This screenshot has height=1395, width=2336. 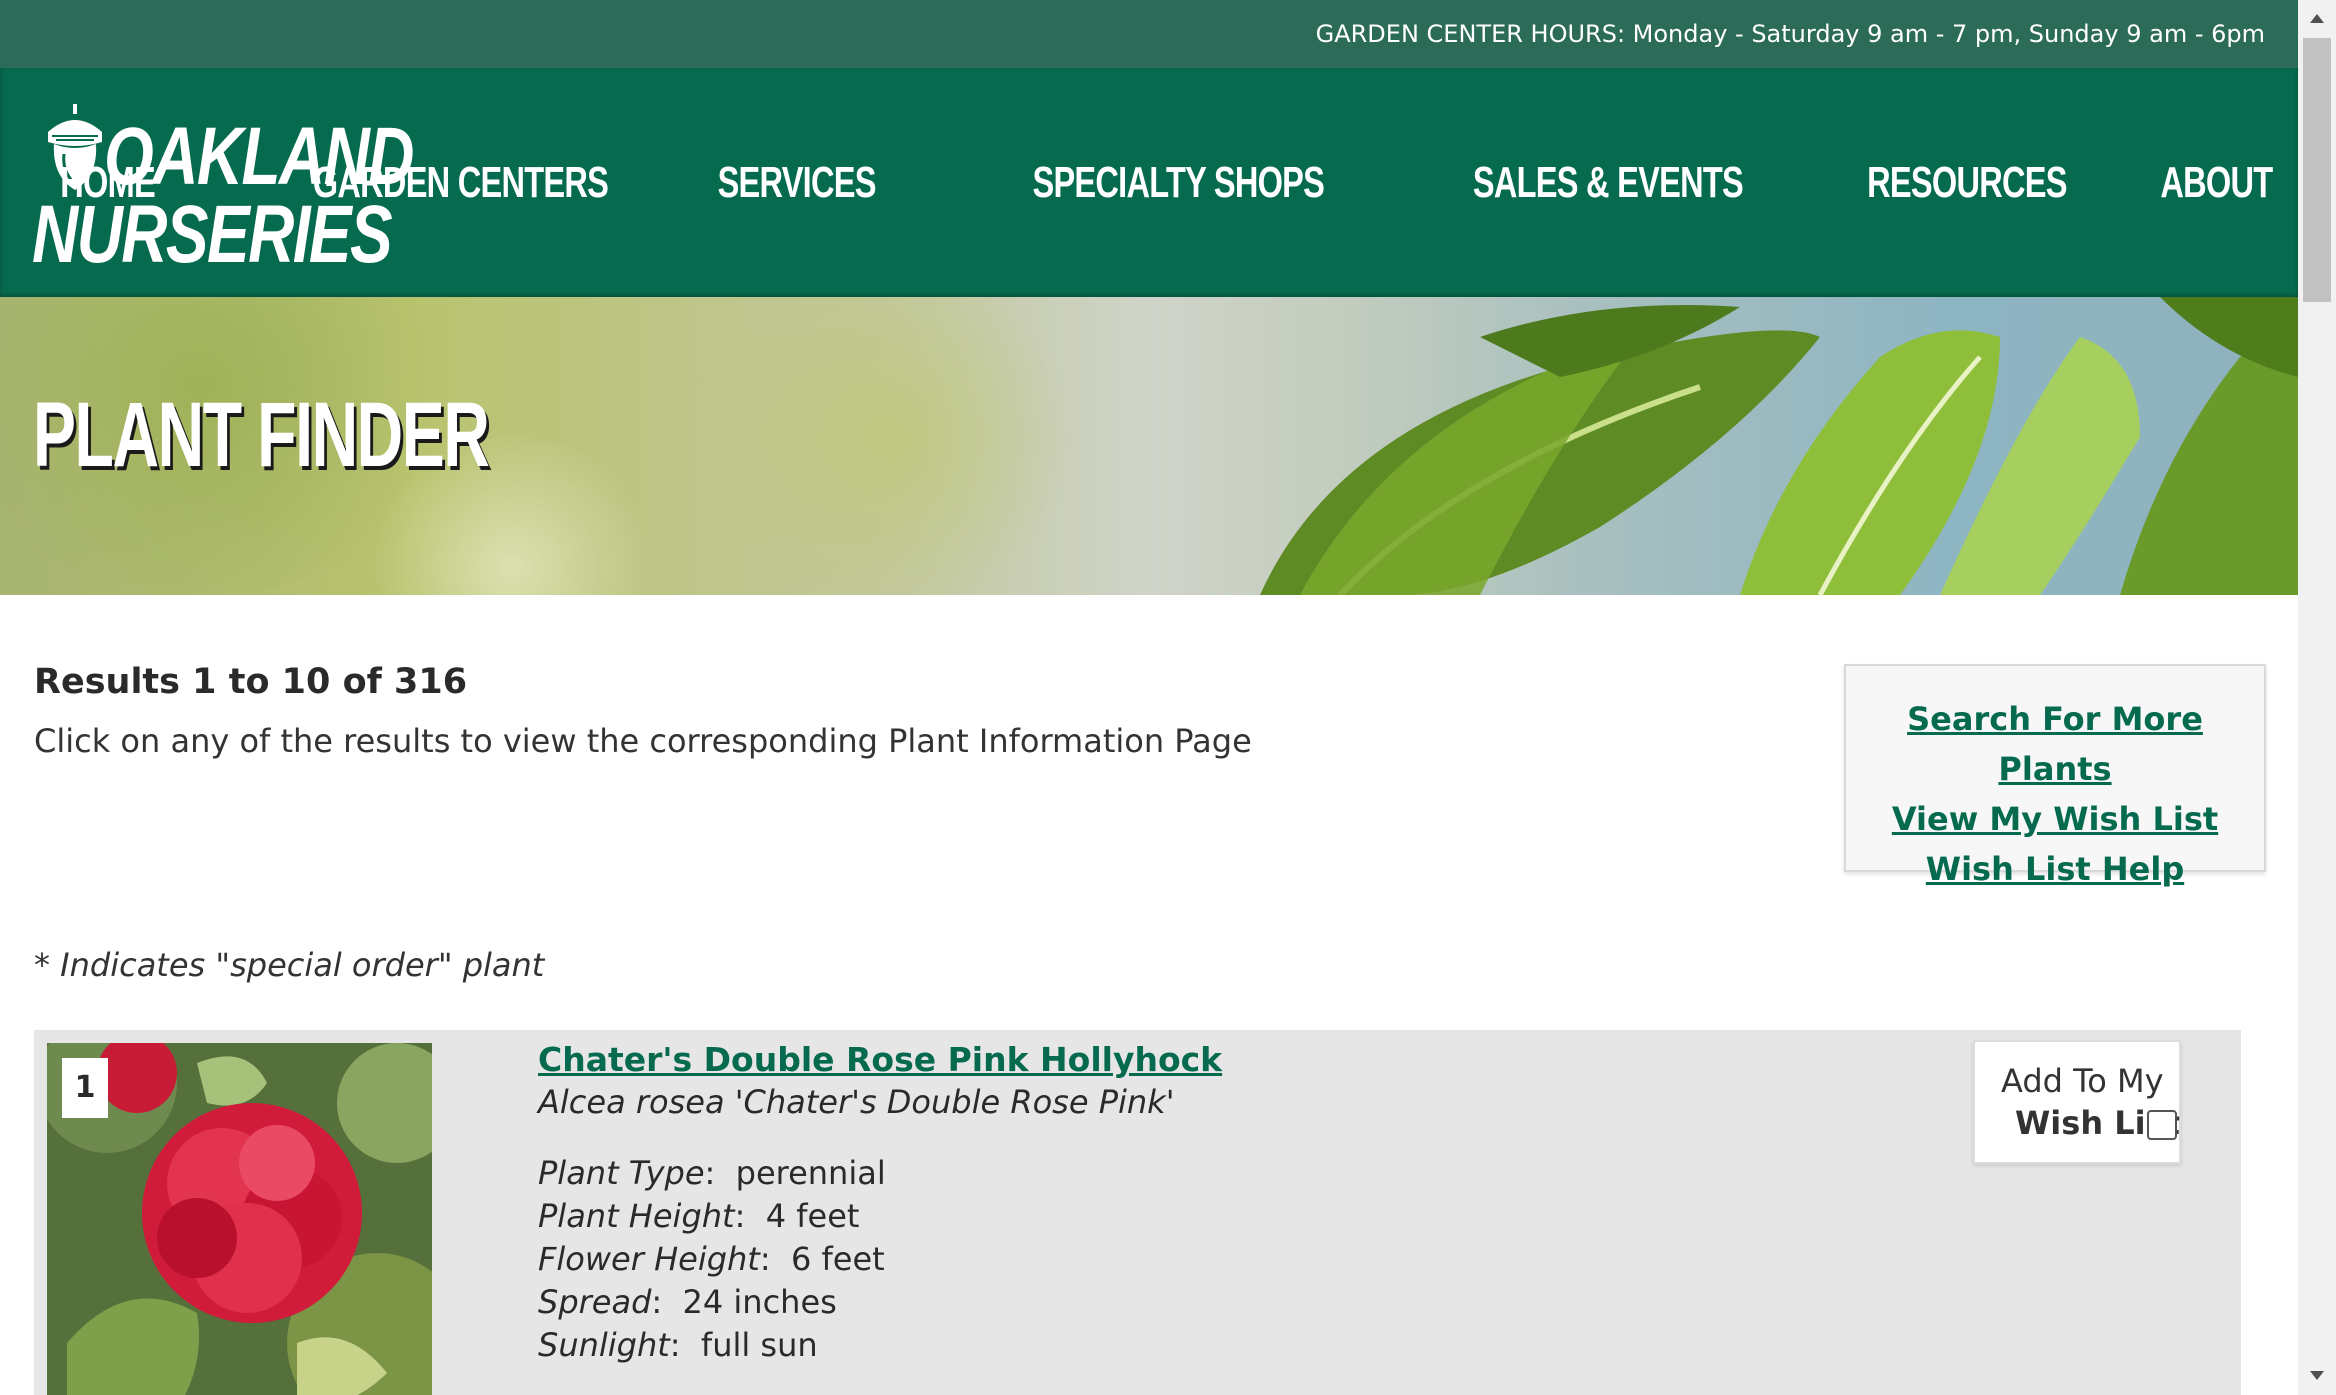 What do you see at coordinates (687, 1302) in the screenshot?
I see `attr-spread: Spread: 24 inches` at bounding box center [687, 1302].